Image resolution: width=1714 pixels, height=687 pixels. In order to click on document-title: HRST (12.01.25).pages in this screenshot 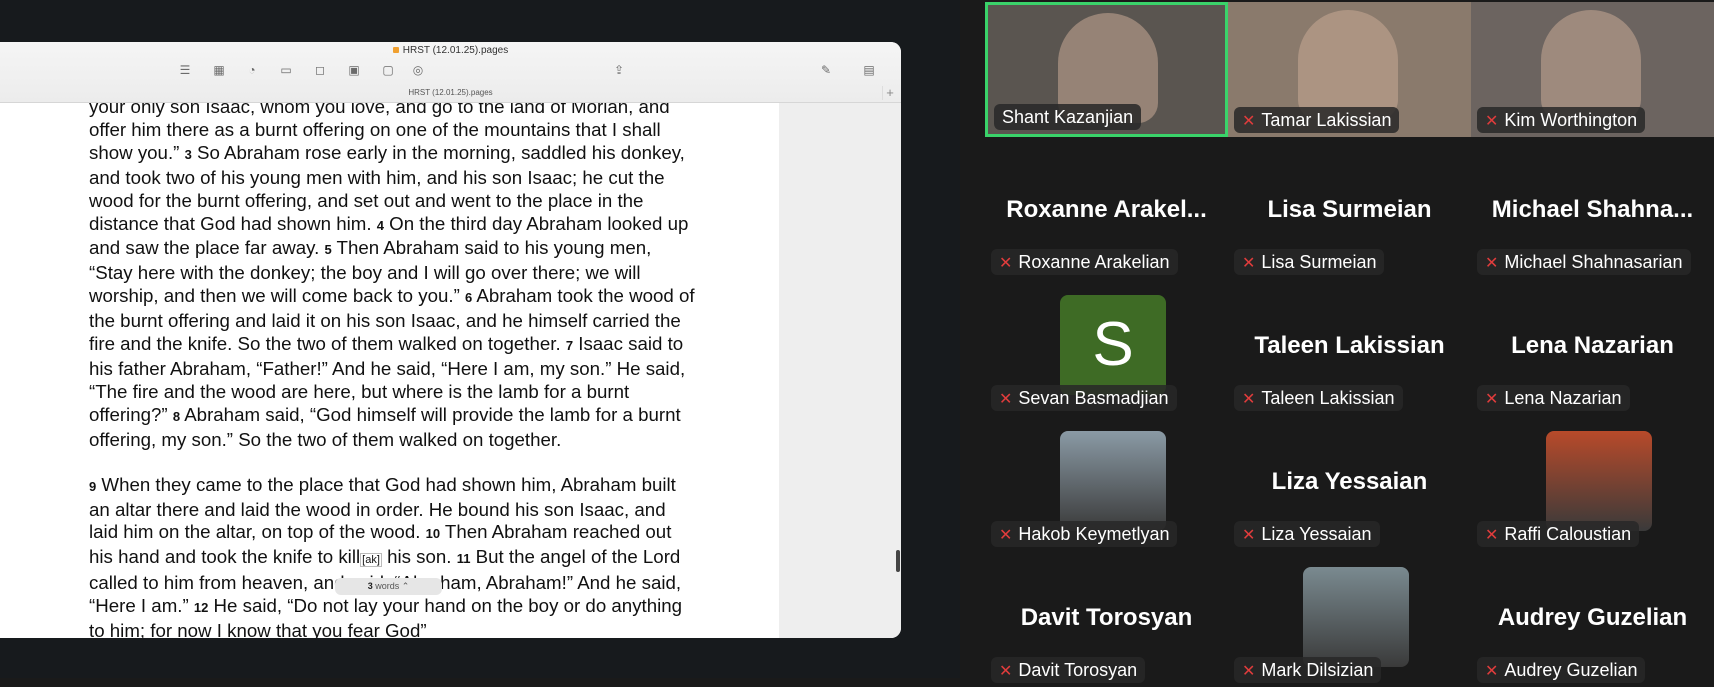, I will do `click(450, 50)`.